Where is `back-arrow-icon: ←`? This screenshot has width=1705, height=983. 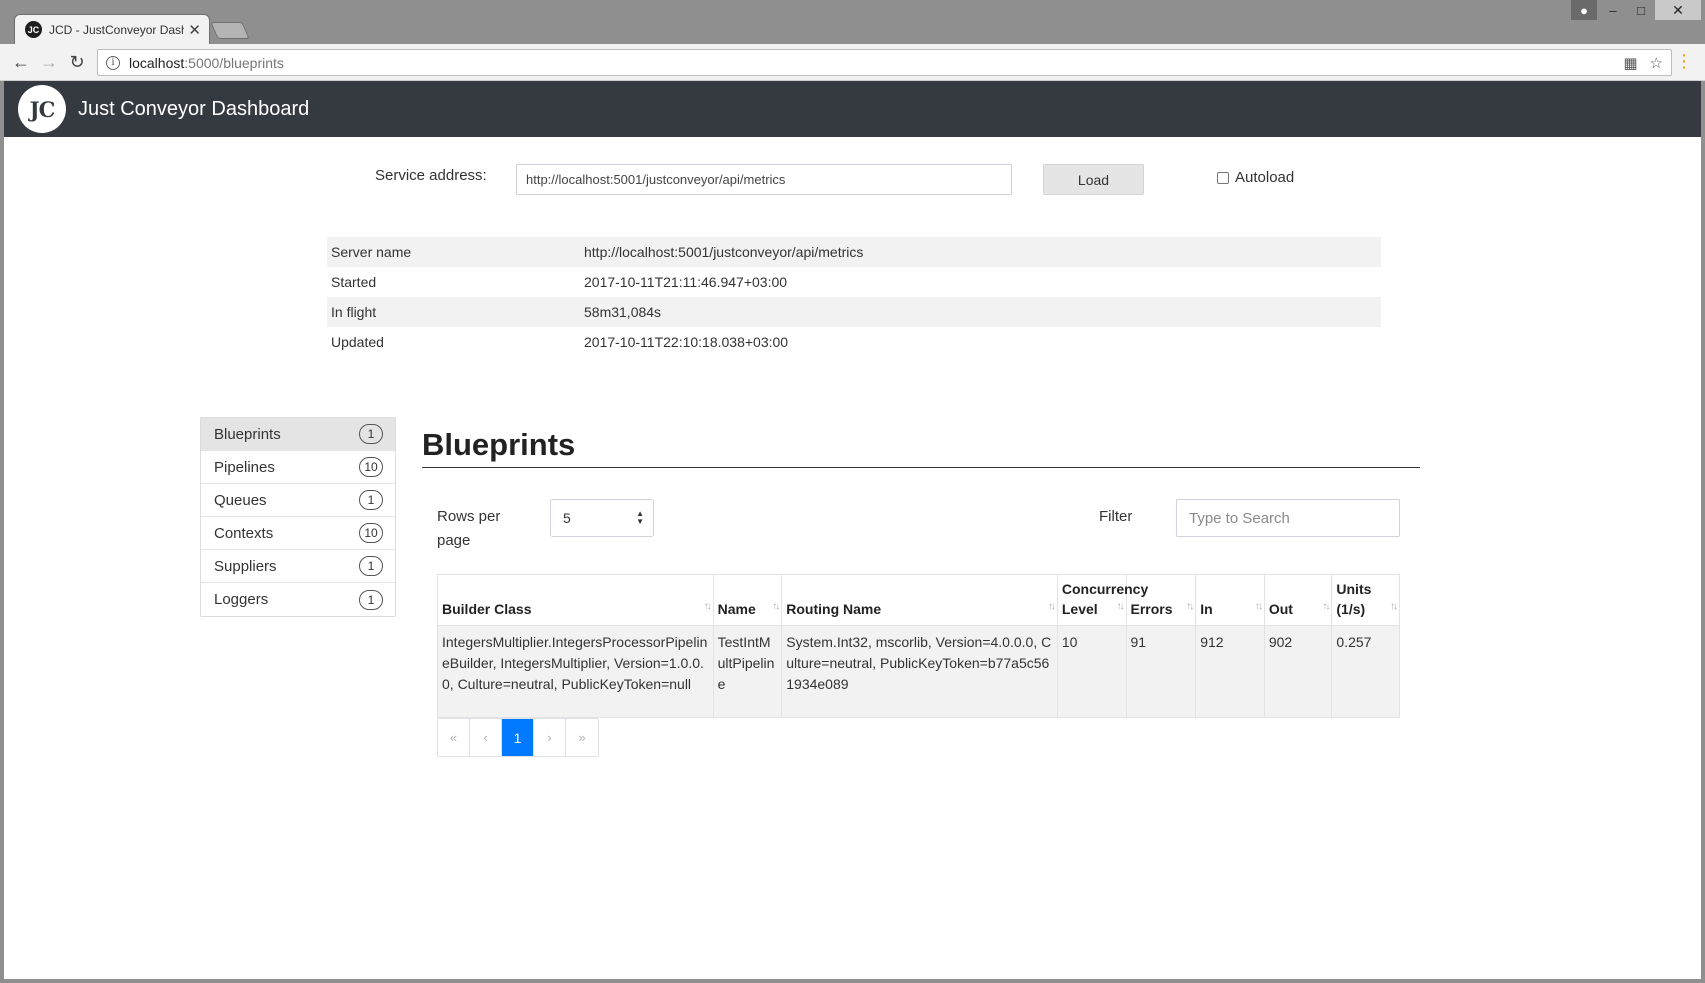 back-arrow-icon: ← is located at coordinates (21, 62).